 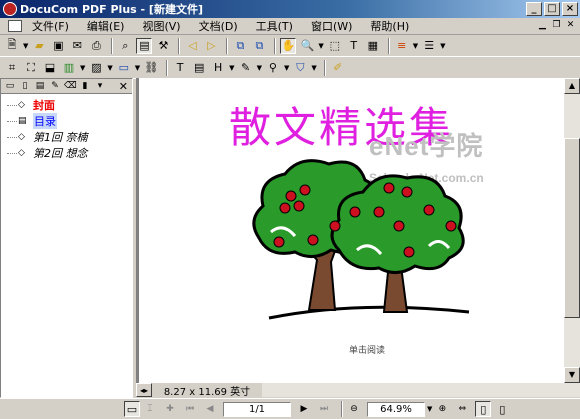 What do you see at coordinates (58, 46) in the screenshot?
I see `save-icon: ▣` at bounding box center [58, 46].